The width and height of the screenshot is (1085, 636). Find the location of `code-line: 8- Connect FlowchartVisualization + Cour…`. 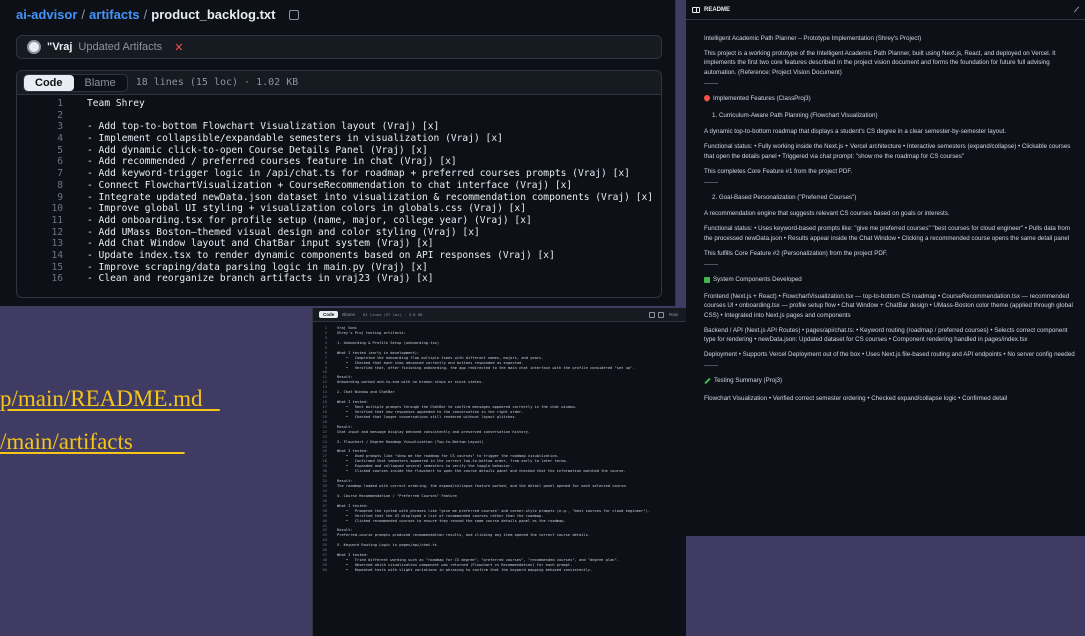

code-line: 8- Connect FlowchartVisualization + Cour… is located at coordinates (339, 186).